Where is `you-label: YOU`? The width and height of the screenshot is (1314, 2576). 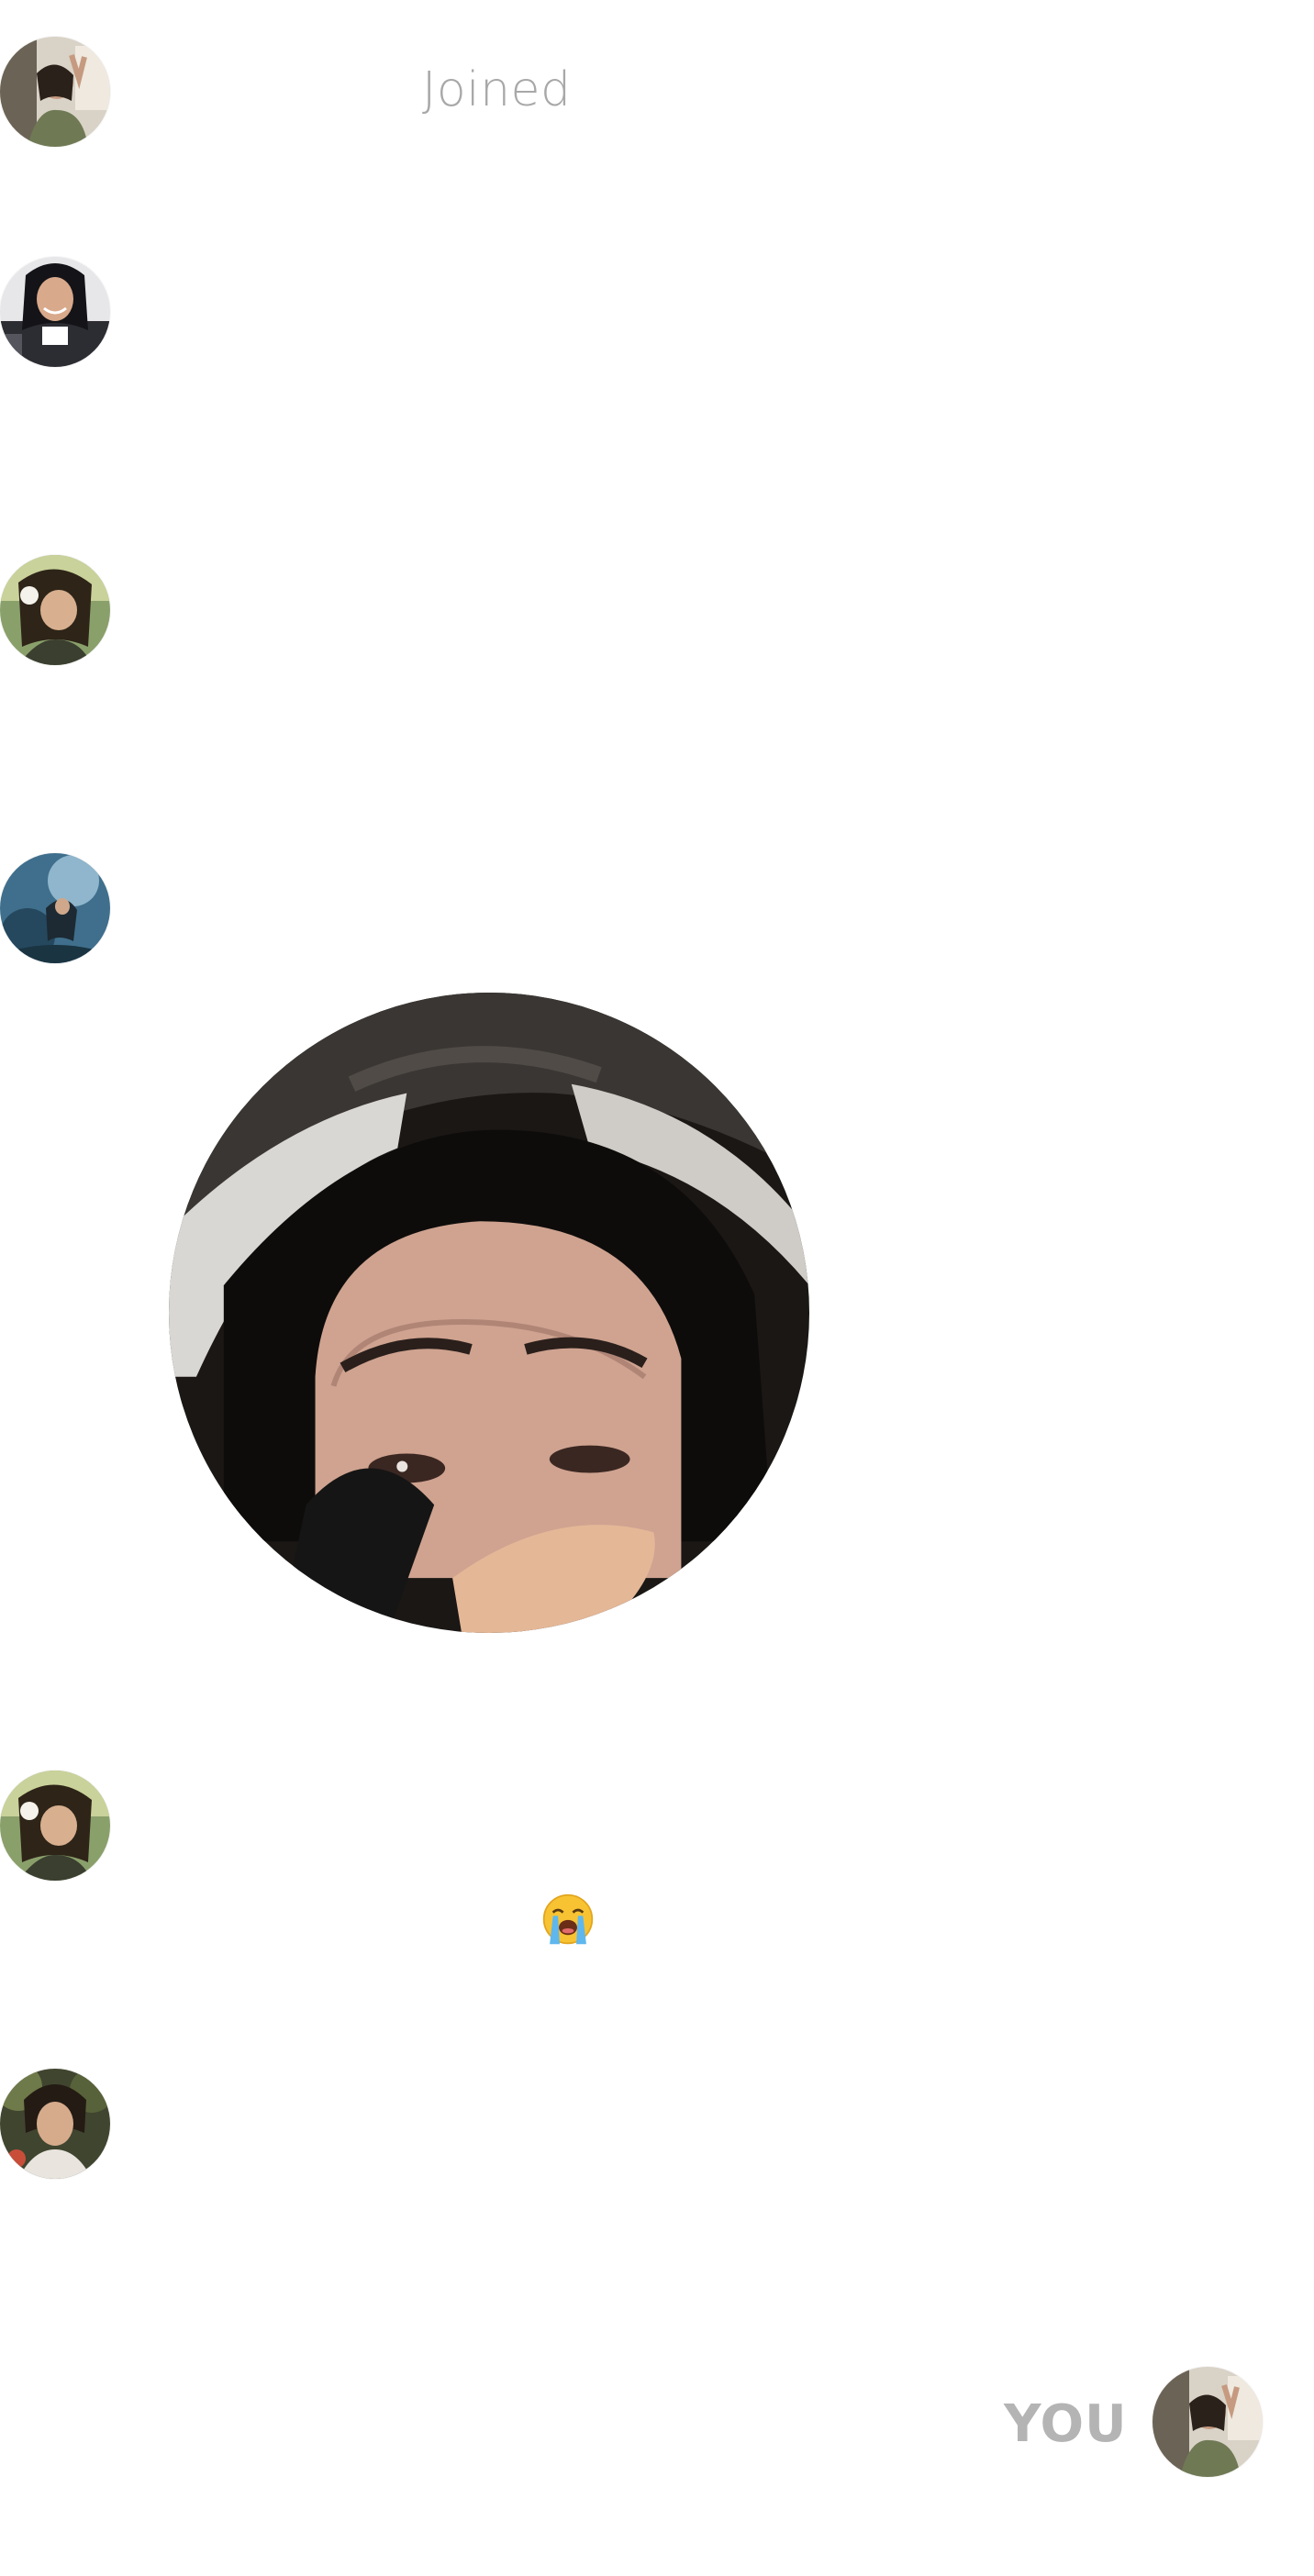 you-label: YOU is located at coordinates (1066, 2424).